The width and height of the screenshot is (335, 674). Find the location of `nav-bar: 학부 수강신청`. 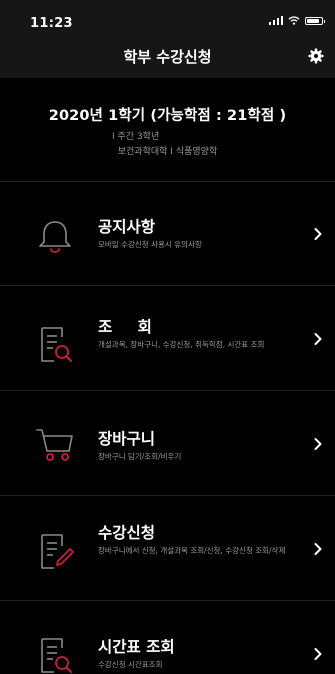

nav-bar: 학부 수강신청 is located at coordinates (167, 59).